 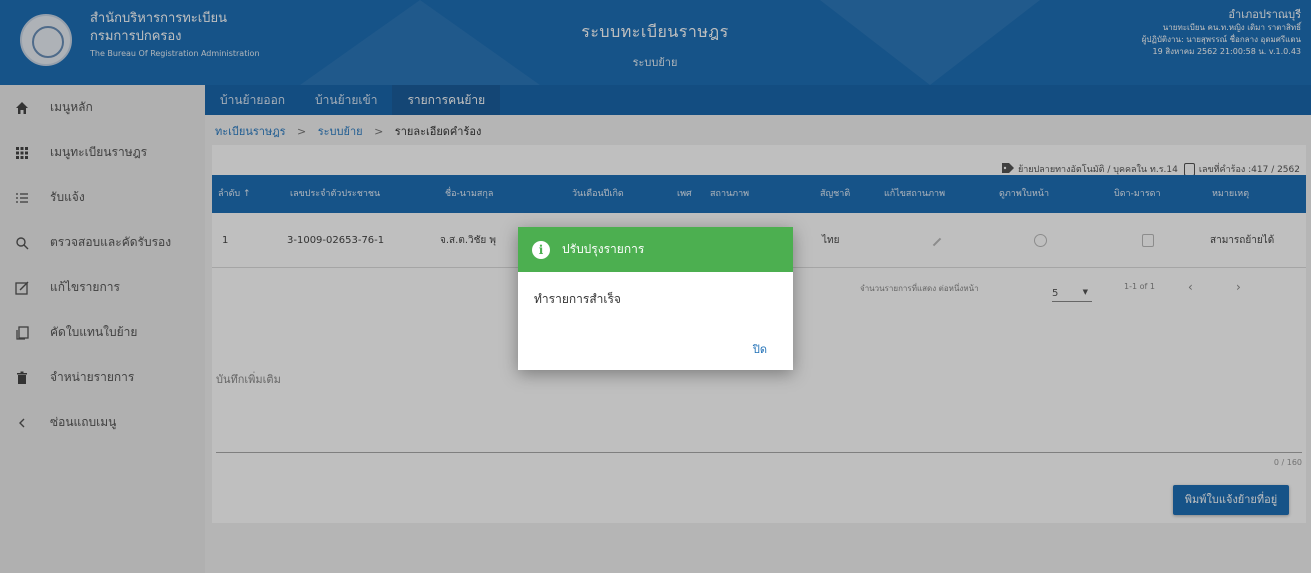 I want to click on update-dialog: i ปรับปรุงรายการ ทำรายการสำเร็จ ปิด, so click(x=655, y=298).